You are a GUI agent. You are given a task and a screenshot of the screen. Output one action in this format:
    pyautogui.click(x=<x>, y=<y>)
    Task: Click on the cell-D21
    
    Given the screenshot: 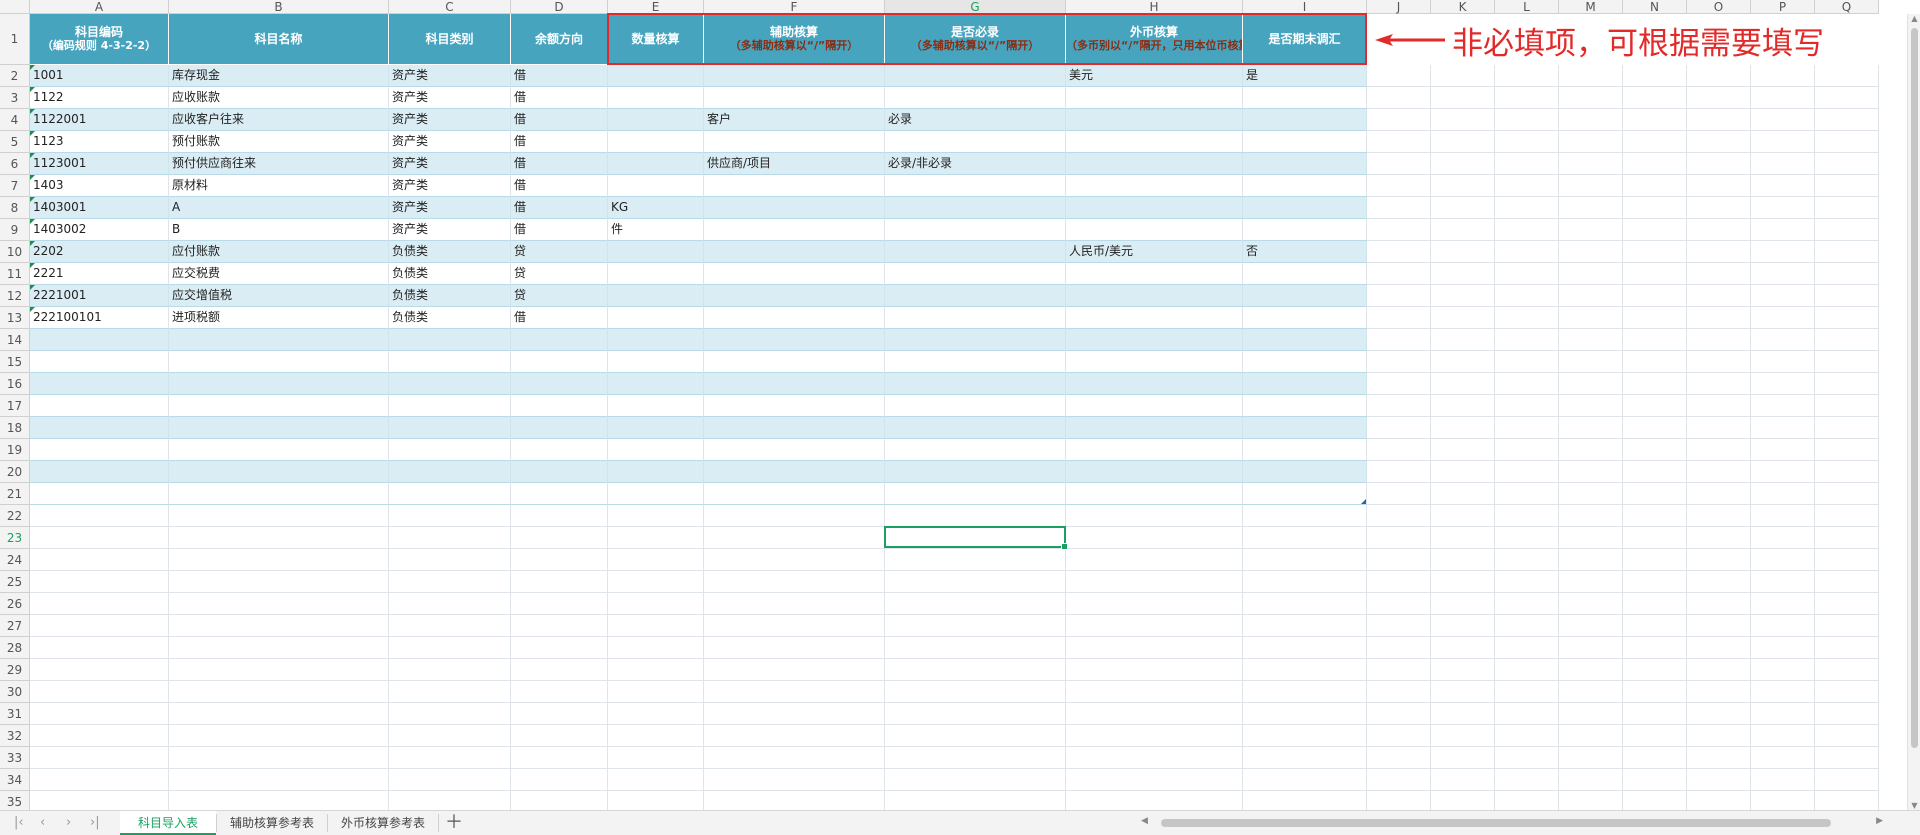 What is the action you would take?
    pyautogui.click(x=559, y=494)
    